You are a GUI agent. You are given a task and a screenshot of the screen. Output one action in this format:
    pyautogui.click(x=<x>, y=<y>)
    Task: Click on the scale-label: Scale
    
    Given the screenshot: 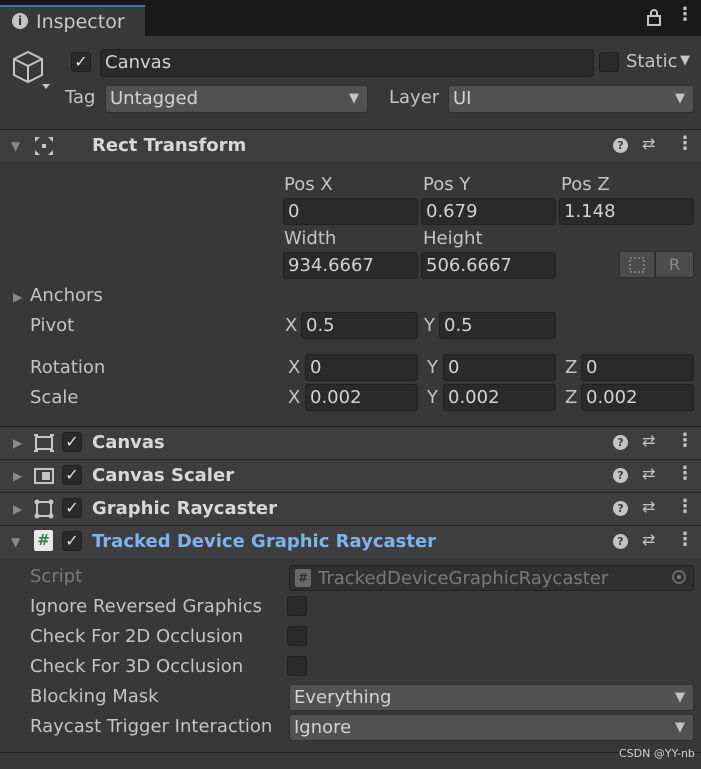 What is the action you would take?
    pyautogui.click(x=54, y=397)
    